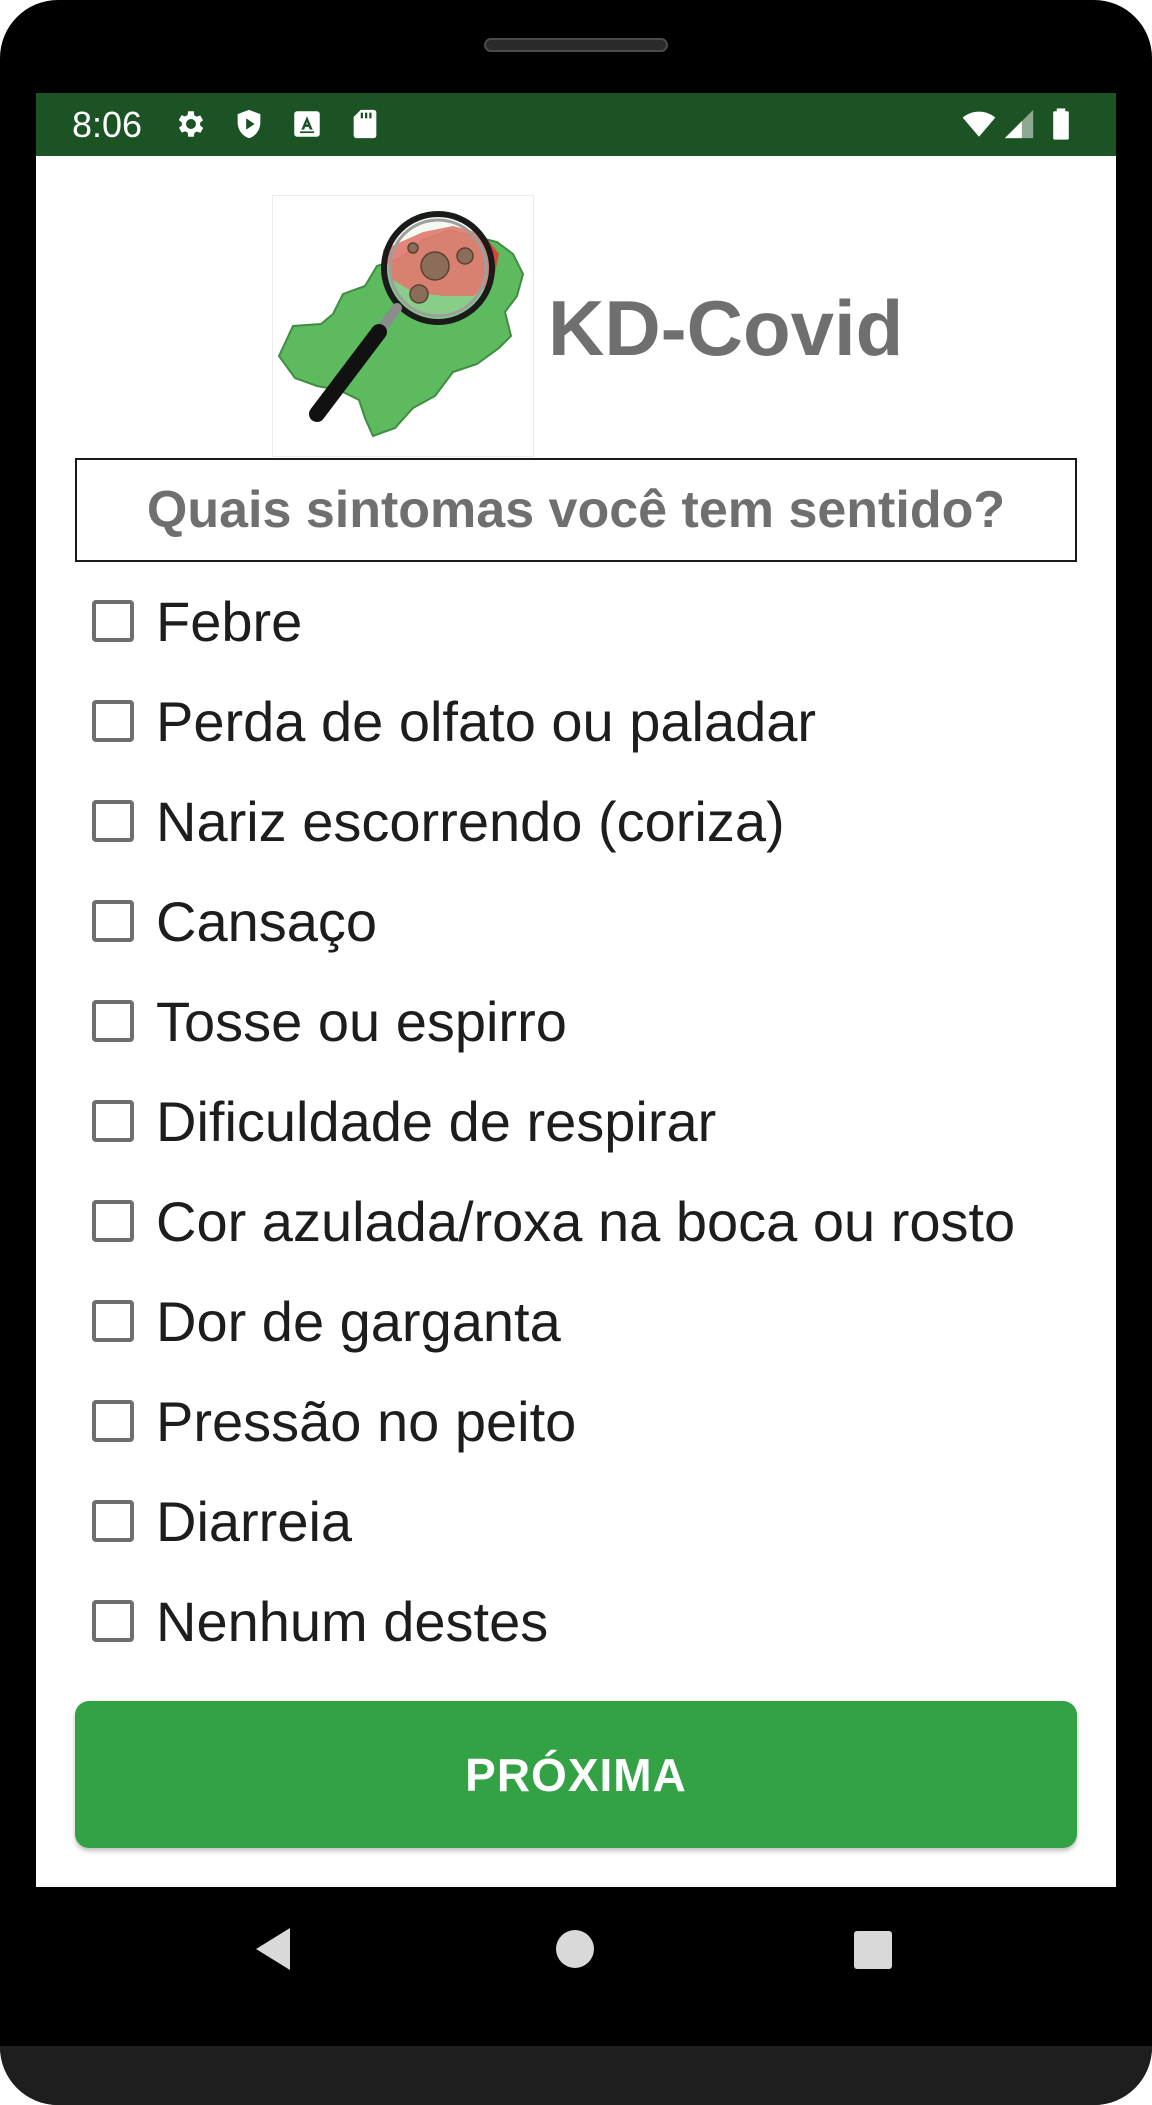 This screenshot has height=2105, width=1152. What do you see at coordinates (575, 1949) in the screenshot?
I see `home-circle-icon` at bounding box center [575, 1949].